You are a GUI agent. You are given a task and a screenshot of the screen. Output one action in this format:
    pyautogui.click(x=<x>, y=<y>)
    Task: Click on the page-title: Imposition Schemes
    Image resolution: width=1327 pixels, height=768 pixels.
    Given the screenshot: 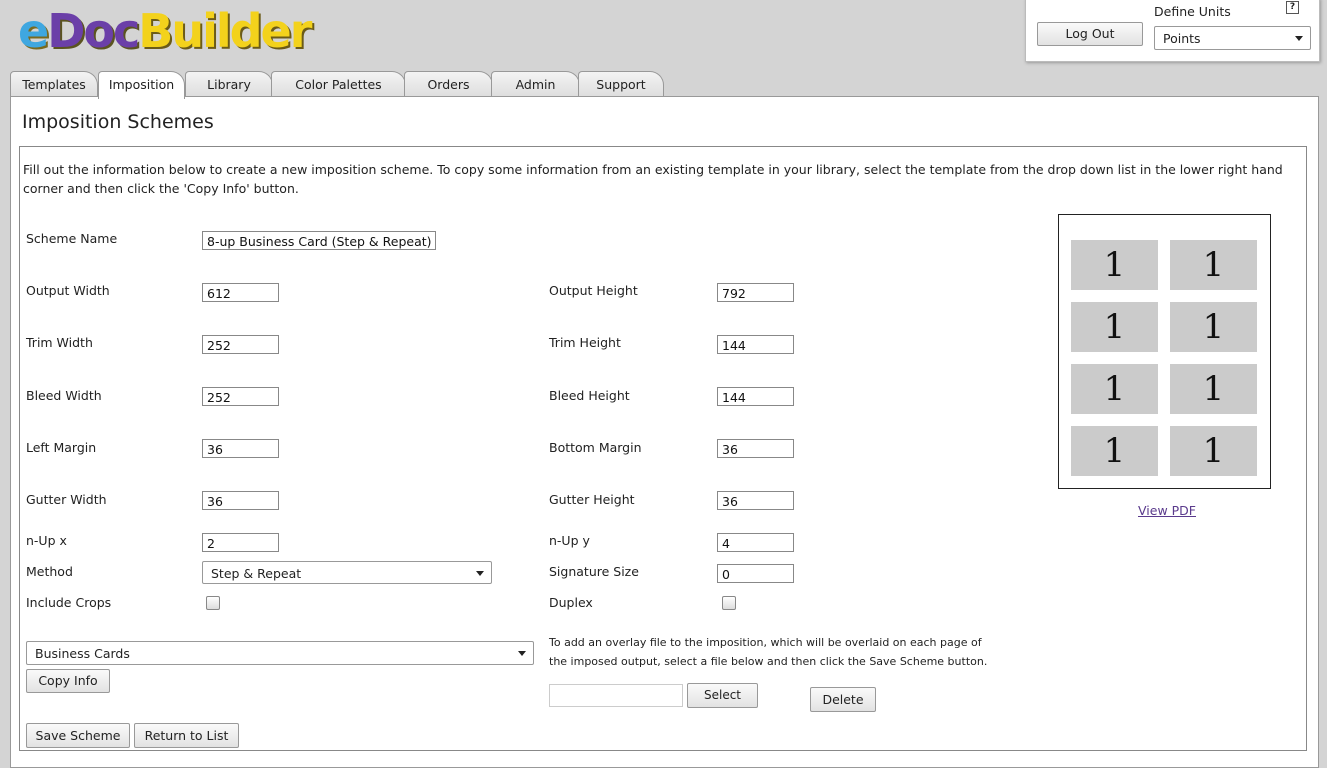 What is the action you would take?
    pyautogui.click(x=118, y=122)
    